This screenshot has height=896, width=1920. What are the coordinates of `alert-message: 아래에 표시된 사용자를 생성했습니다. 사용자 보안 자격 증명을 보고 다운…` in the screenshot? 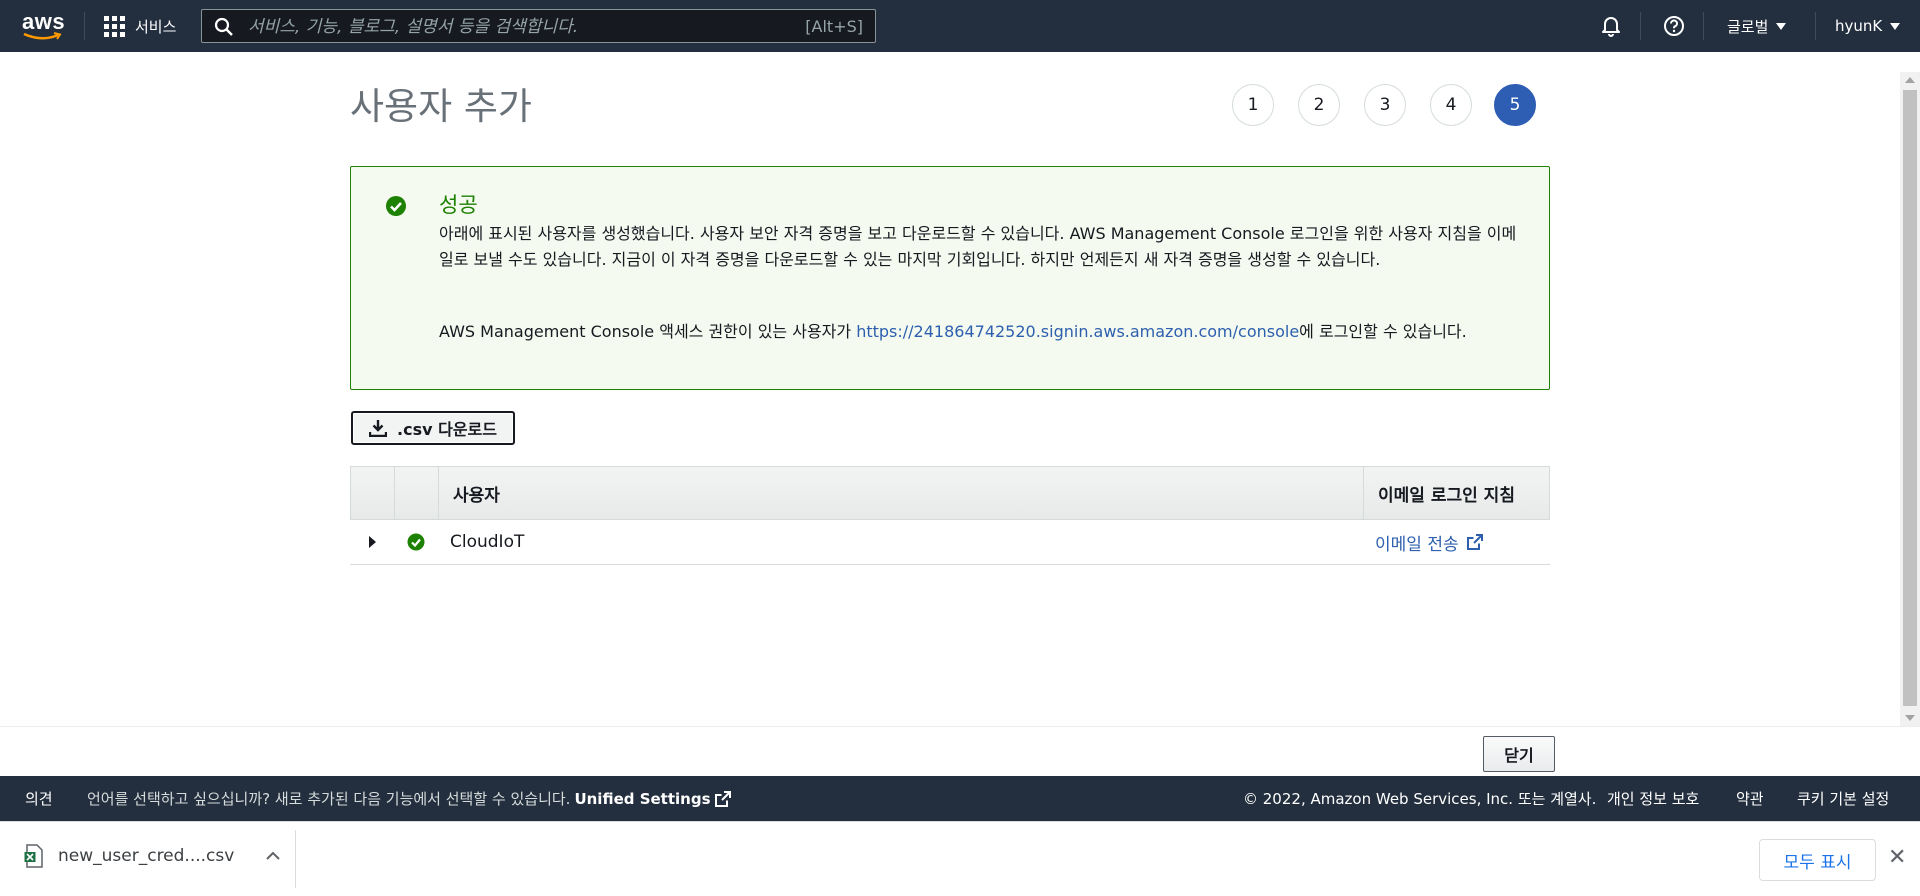 It's located at (978, 246).